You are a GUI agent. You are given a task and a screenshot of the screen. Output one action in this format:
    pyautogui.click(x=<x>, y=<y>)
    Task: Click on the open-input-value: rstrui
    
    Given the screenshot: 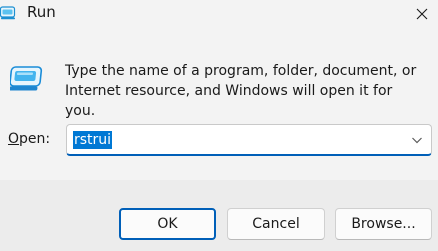 What is the action you would take?
    pyautogui.click(x=93, y=140)
    